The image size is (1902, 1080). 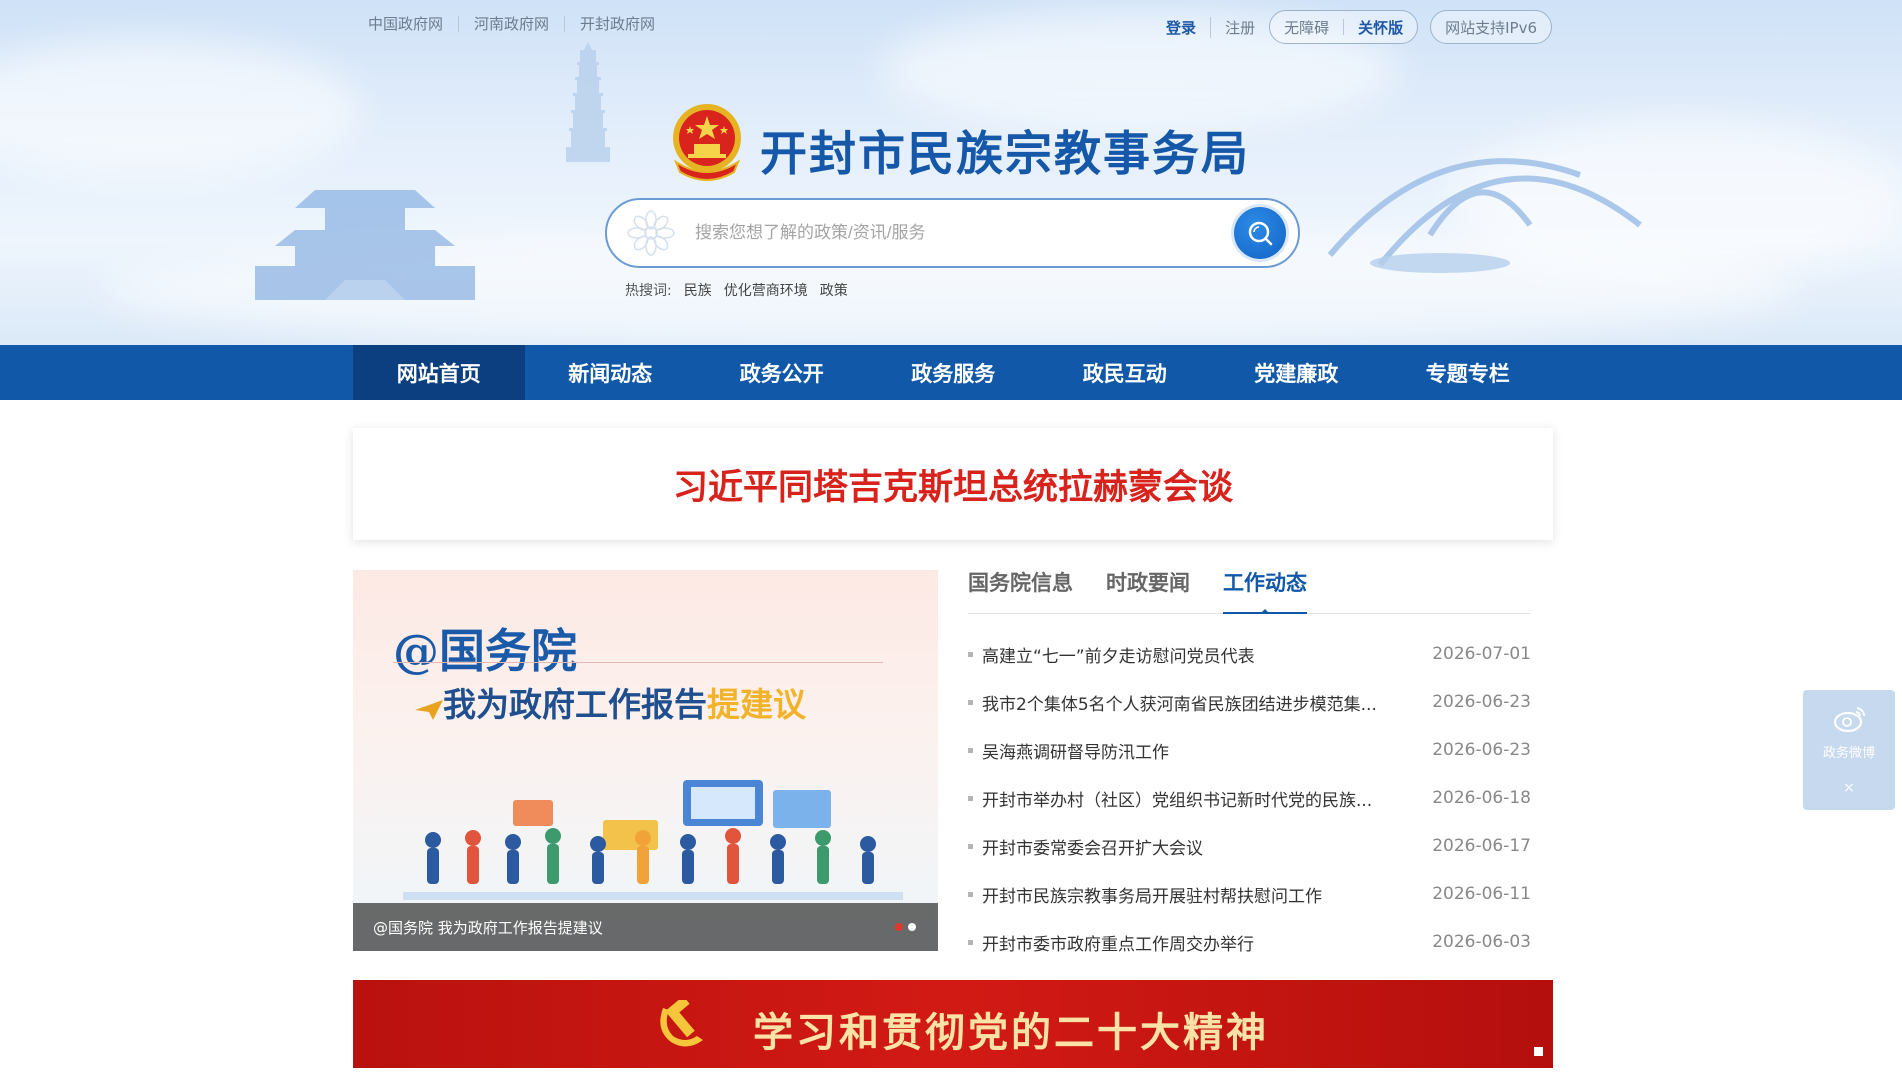 What do you see at coordinates (756, 704) in the screenshot?
I see `carousel-subtitle-emphasis: 提建议` at bounding box center [756, 704].